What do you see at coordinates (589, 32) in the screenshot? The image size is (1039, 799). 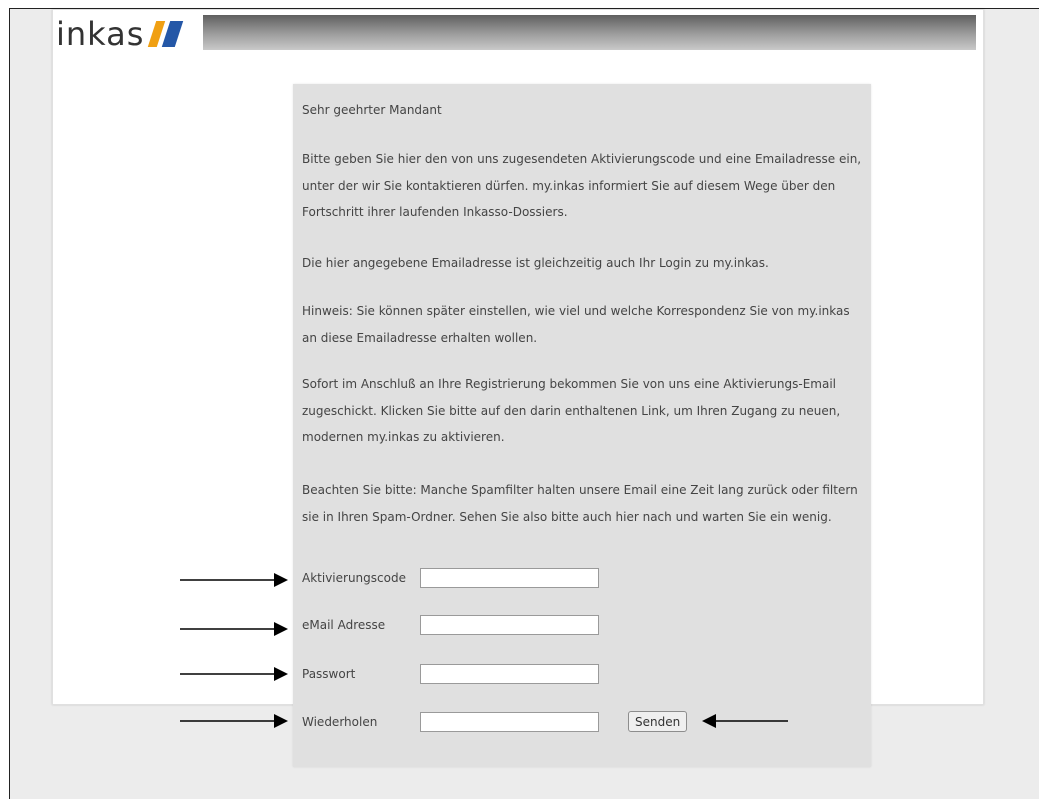 I see `header-bar` at bounding box center [589, 32].